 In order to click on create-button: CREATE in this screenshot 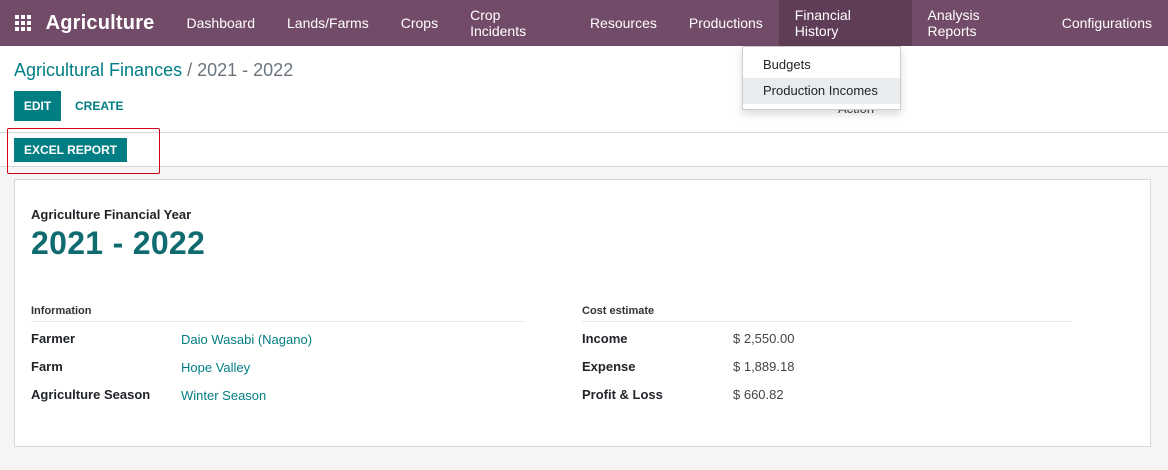, I will do `click(99, 106)`.